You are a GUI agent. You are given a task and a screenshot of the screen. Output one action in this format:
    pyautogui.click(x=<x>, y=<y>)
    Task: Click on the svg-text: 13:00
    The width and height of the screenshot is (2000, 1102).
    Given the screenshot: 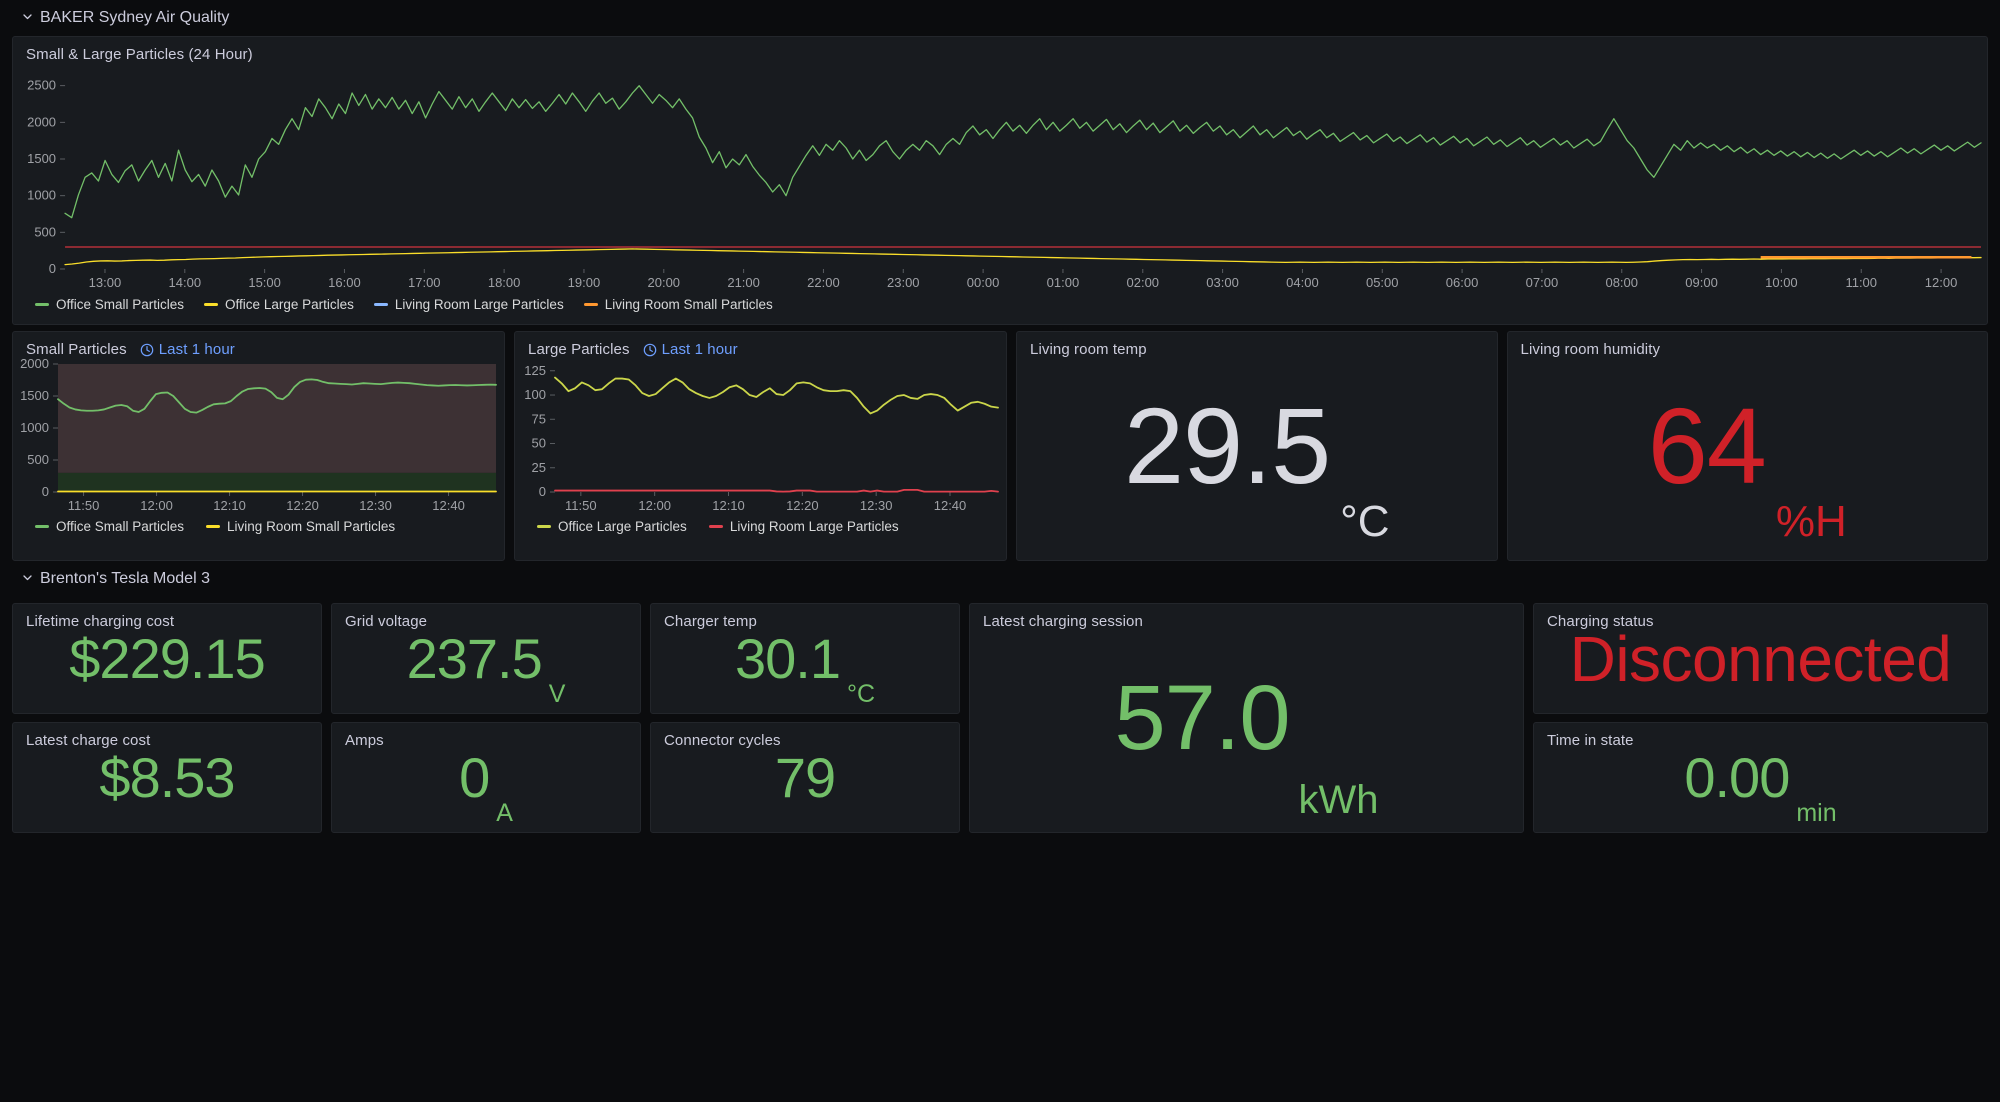 What is the action you would take?
    pyautogui.click(x=105, y=282)
    